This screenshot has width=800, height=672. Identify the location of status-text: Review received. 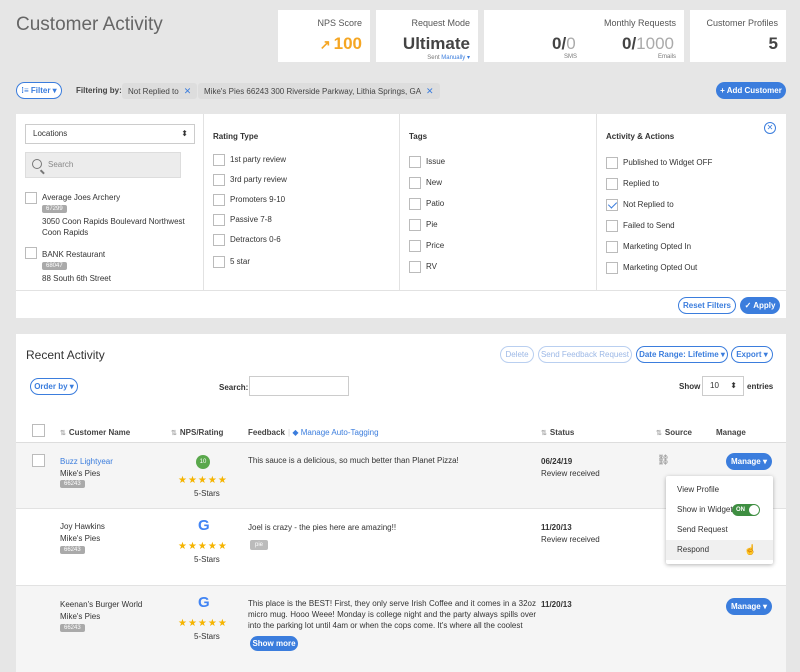
(570, 473).